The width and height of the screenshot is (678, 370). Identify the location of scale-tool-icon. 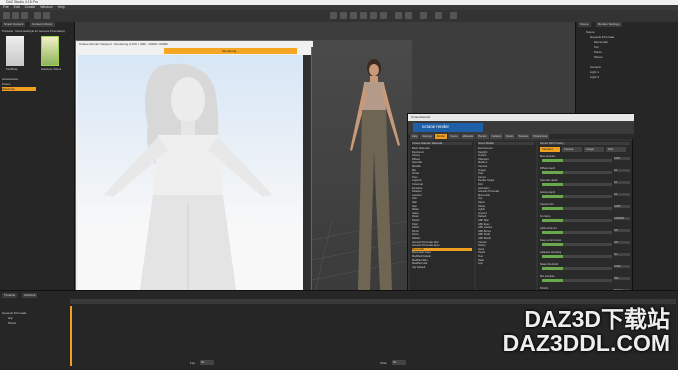
(363, 15).